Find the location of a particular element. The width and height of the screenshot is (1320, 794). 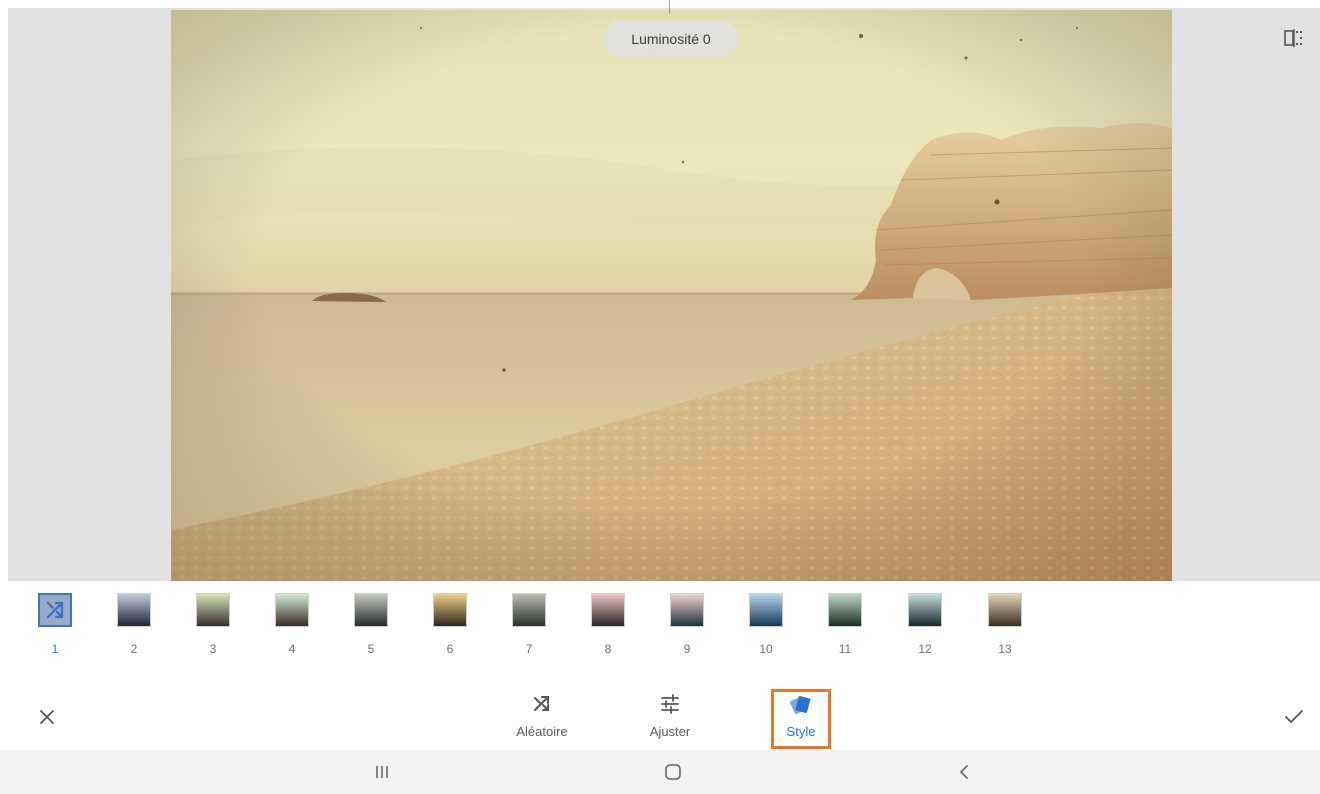

close-icon is located at coordinates (47, 717).